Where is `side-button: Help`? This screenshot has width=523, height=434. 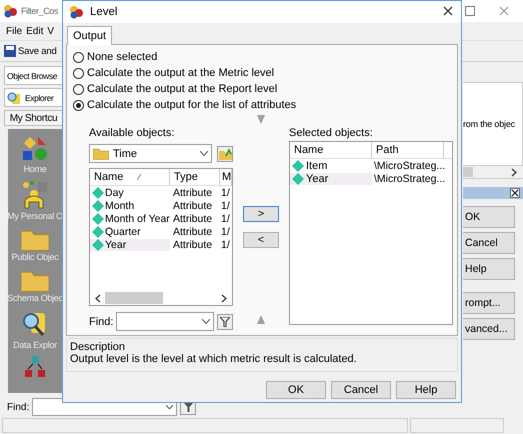 side-button: Help is located at coordinates (489, 269).